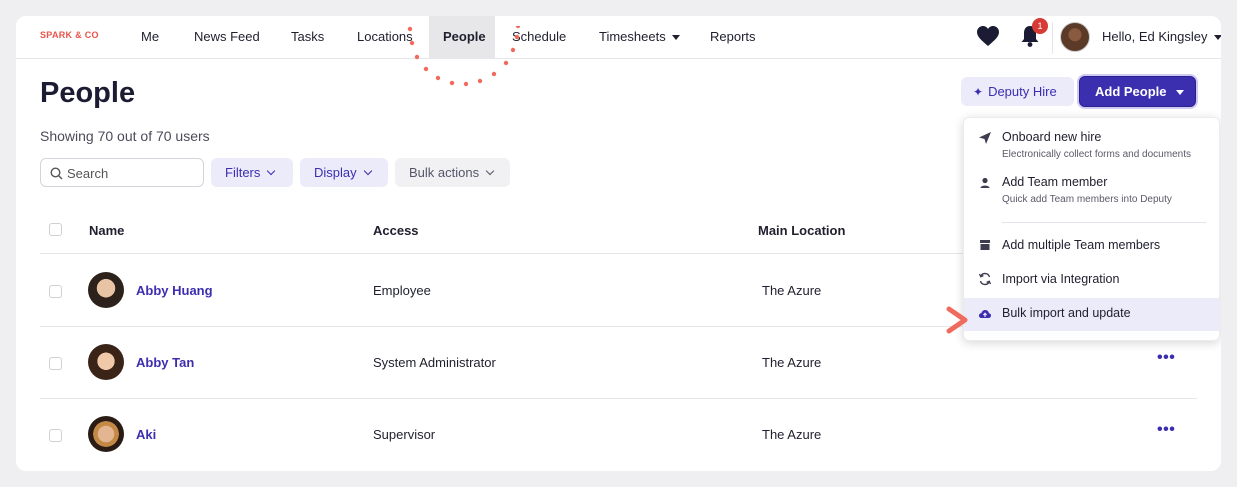  I want to click on person-name-link: Abby Huang, so click(174, 290).